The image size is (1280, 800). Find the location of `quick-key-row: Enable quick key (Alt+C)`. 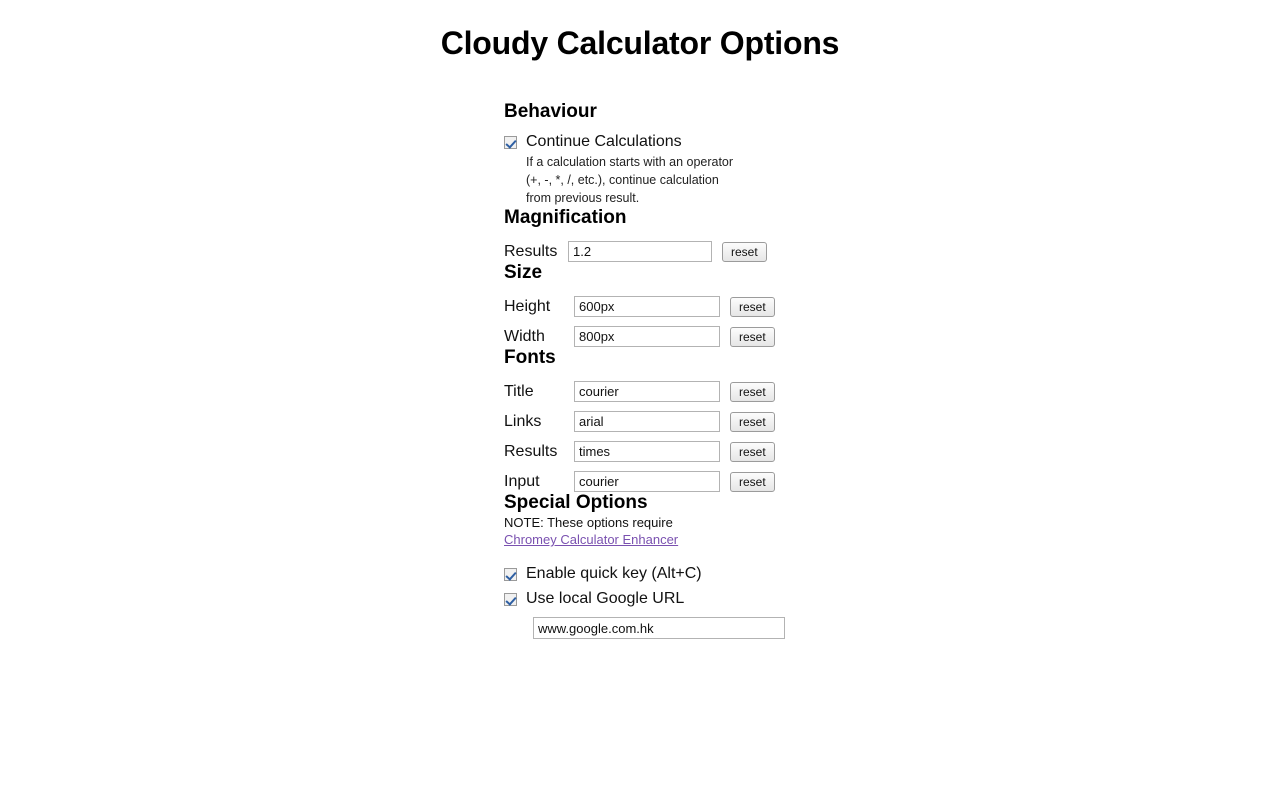

quick-key-row: Enable quick key (Alt+C) is located at coordinates (714, 574).